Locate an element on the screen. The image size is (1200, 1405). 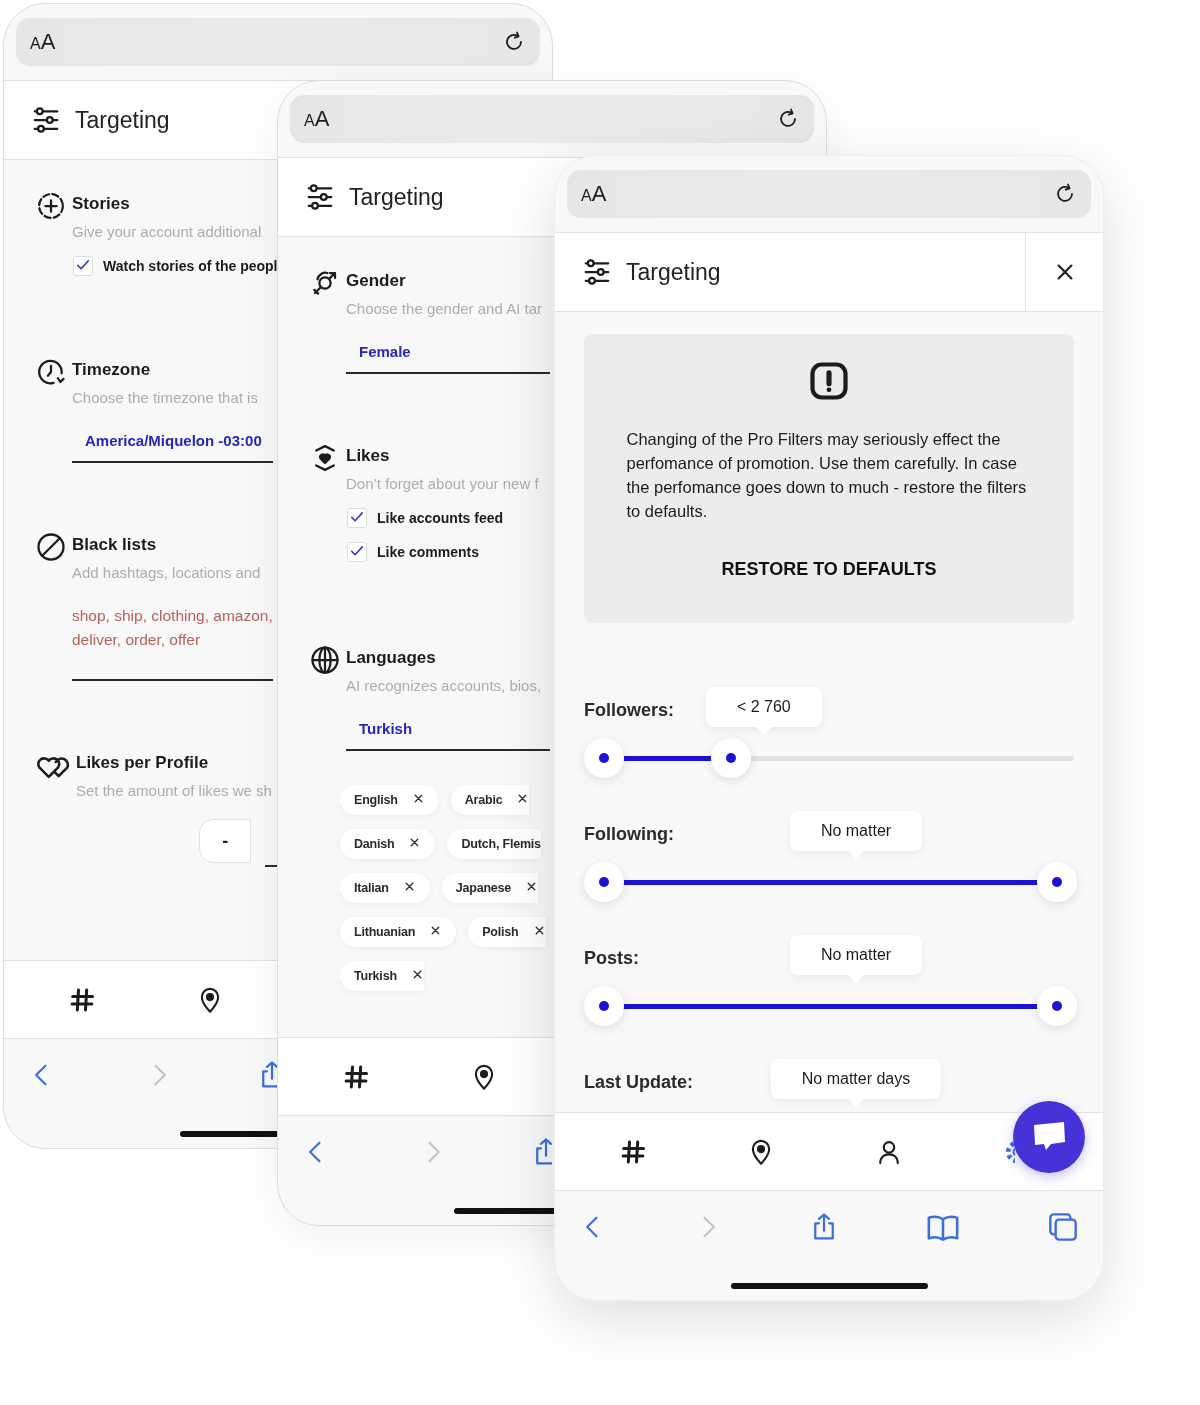
tabs-icon is located at coordinates (1063, 1227).